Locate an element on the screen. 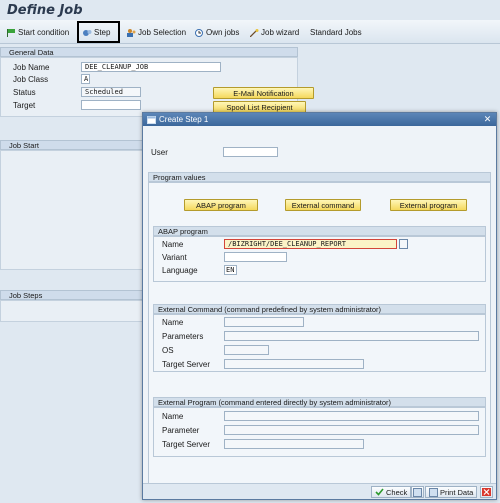 This screenshot has height=503, width=500. ext-cmd-parameters-label: Parameters is located at coordinates (183, 336).